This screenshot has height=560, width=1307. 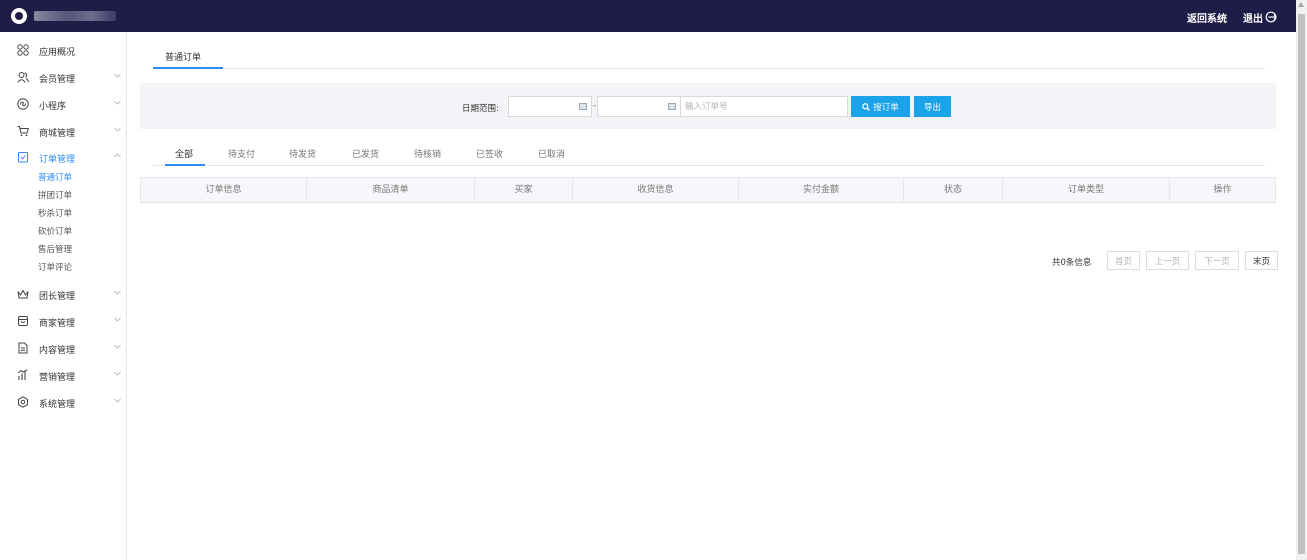 I want to click on column-header-actions: 操作, so click(x=1222, y=190).